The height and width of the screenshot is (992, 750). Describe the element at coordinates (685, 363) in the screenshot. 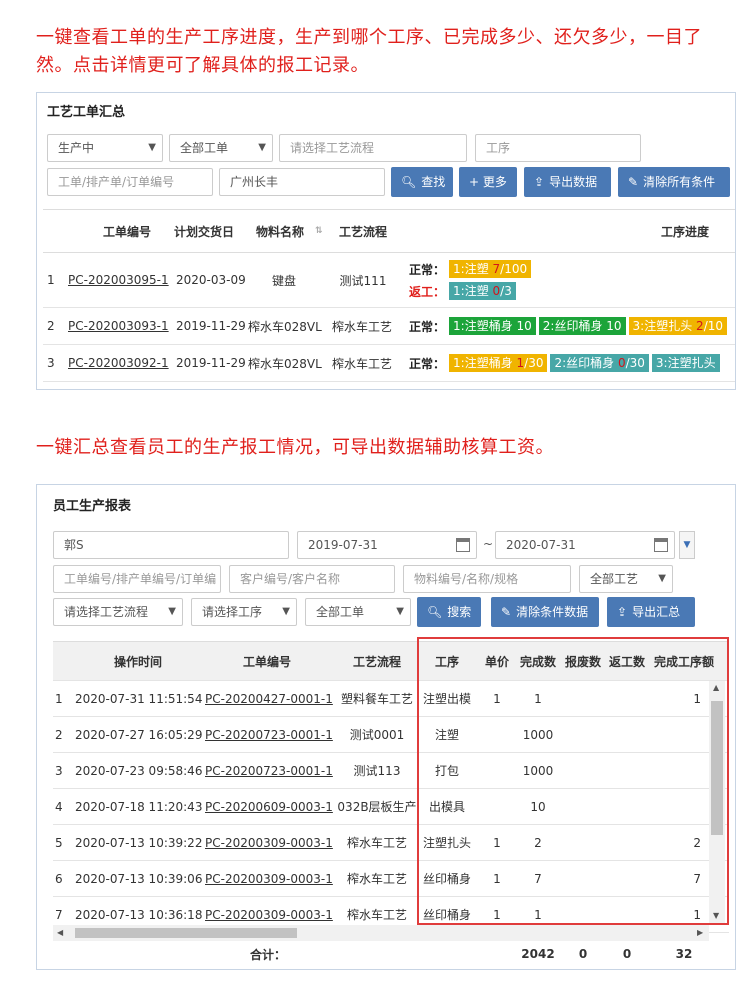

I see `progress-tag: 3:注塑扎头` at that location.